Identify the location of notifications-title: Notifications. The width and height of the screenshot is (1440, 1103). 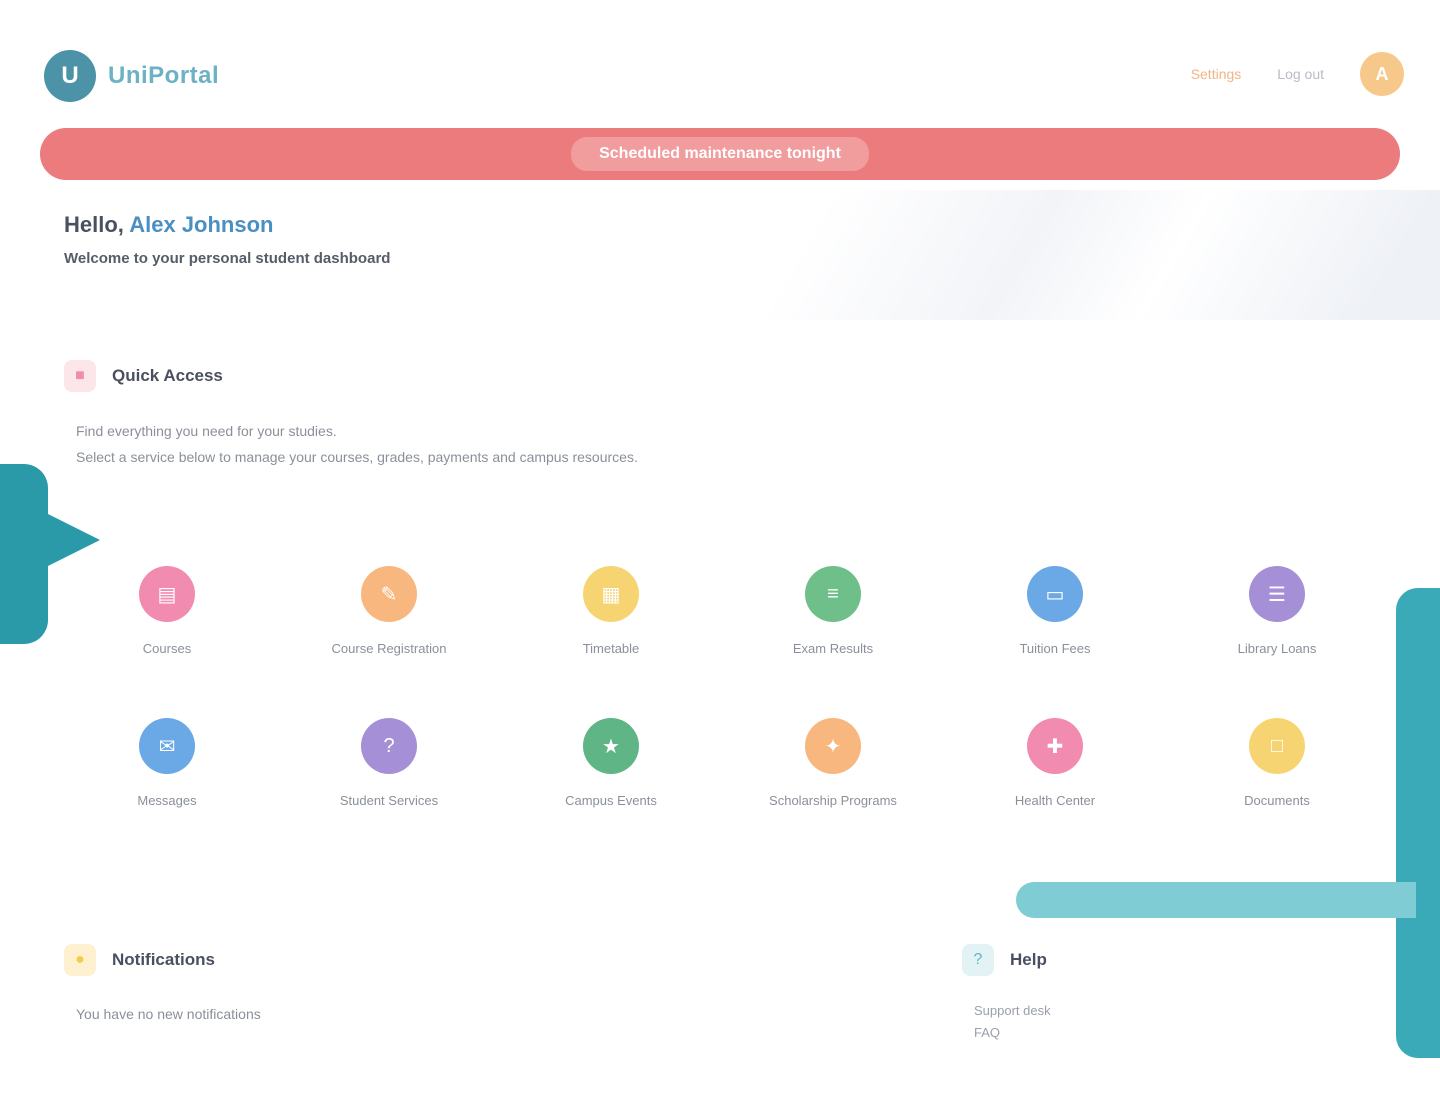
(163, 959).